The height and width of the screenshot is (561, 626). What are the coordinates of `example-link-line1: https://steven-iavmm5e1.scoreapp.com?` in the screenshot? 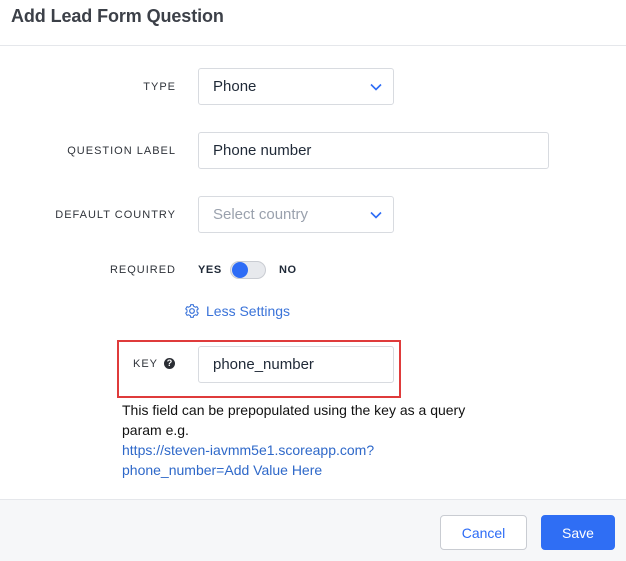 It's located at (248, 450).